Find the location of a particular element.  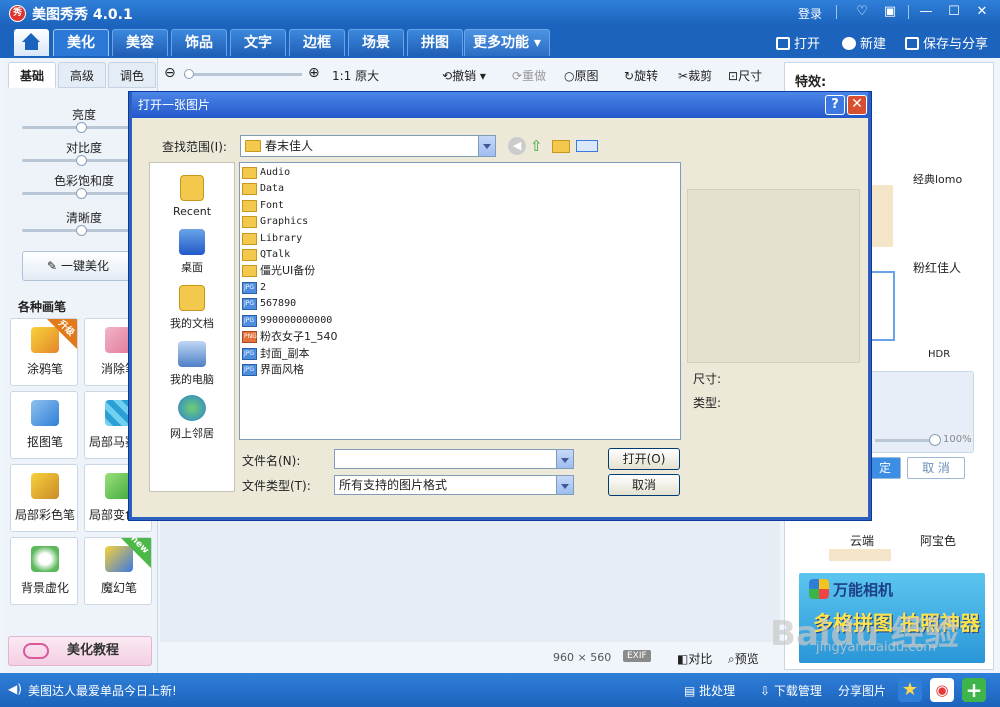

file-item-data: Data is located at coordinates (263, 189).